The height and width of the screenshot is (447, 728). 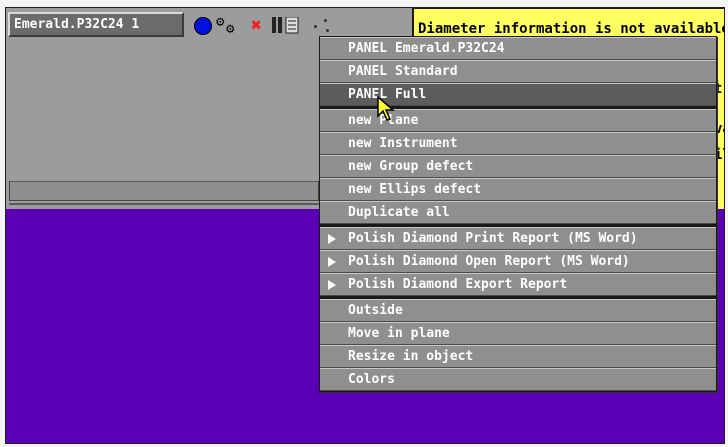 What do you see at coordinates (458, 284) in the screenshot?
I see `menu-item-label: Polish Diamond Export Report` at bounding box center [458, 284].